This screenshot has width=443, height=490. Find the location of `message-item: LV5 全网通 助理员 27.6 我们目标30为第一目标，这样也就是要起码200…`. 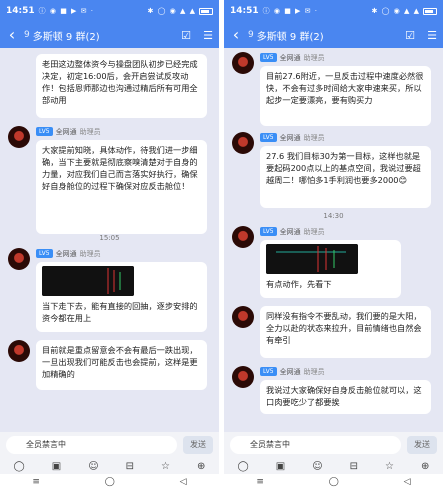

message-item: LV5 全网通 助理员 27.6 我们目标30为第一目标，这样也就是要起码200… is located at coordinates (334, 171).